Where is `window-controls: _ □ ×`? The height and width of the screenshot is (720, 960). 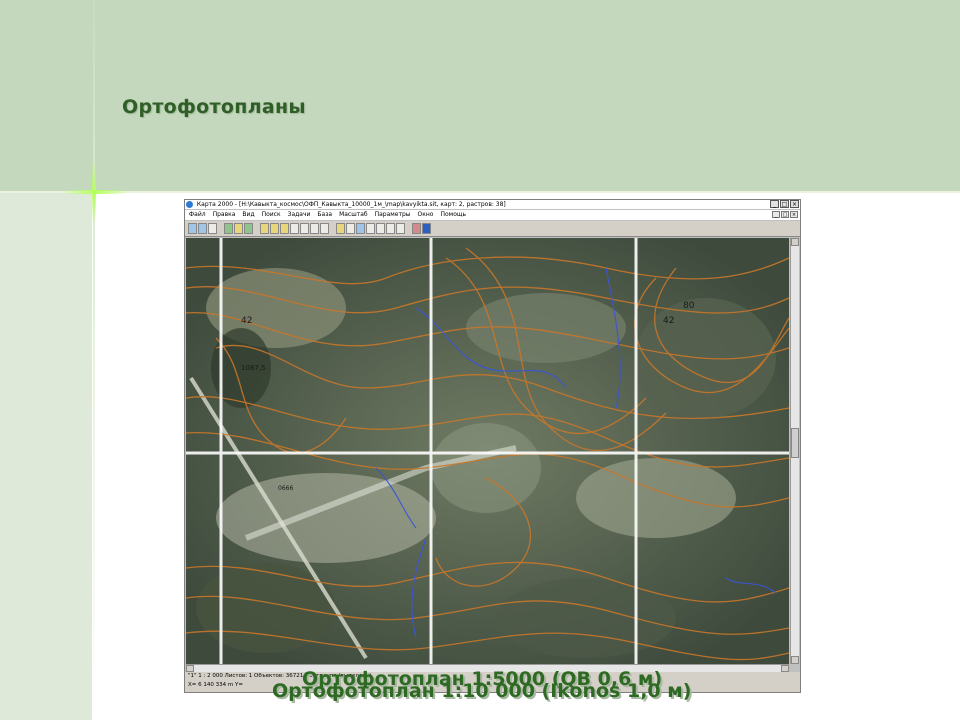
window-controls: _ □ × is located at coordinates (784, 204).